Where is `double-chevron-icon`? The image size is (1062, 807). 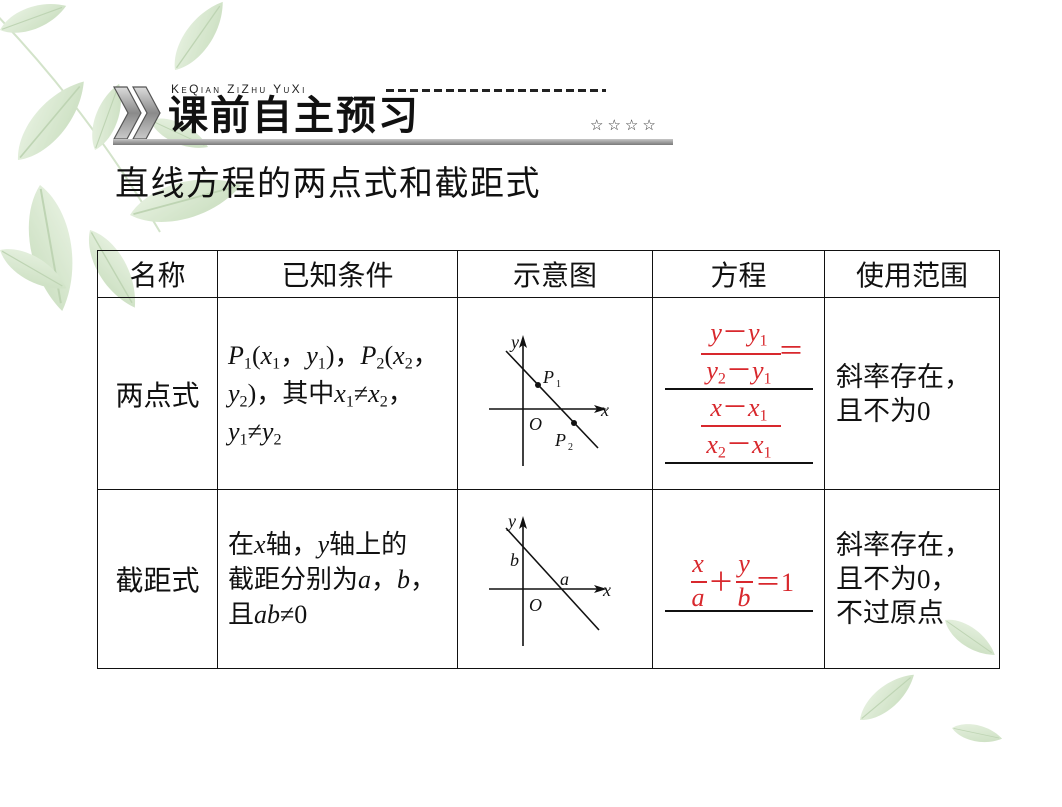
double-chevron-icon is located at coordinates (137, 113).